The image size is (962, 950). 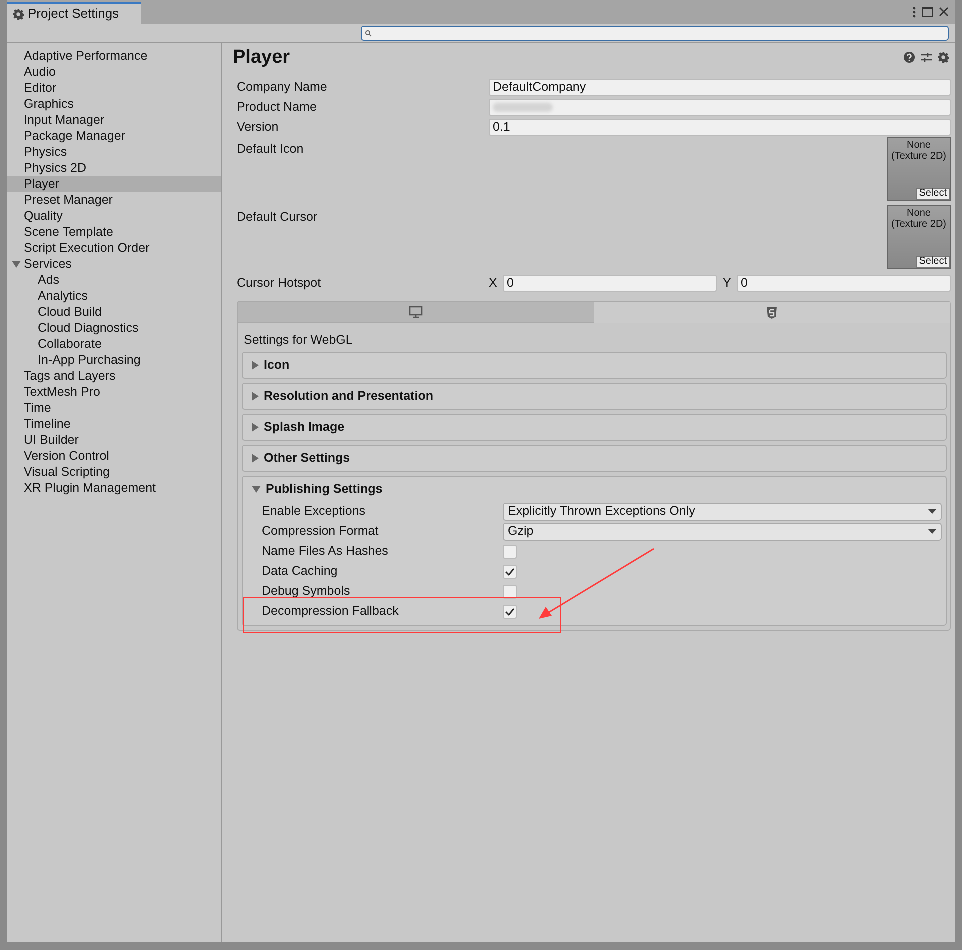 I want to click on sidebar-item: Input Manager, so click(x=114, y=120).